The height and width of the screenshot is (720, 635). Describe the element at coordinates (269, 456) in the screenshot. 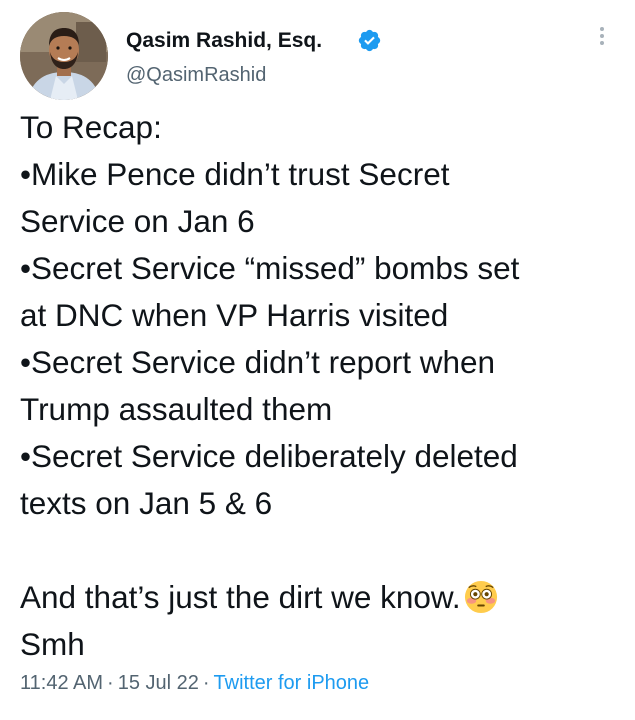

I see `tweet-line: •Secret Service deliberately deleted` at that location.